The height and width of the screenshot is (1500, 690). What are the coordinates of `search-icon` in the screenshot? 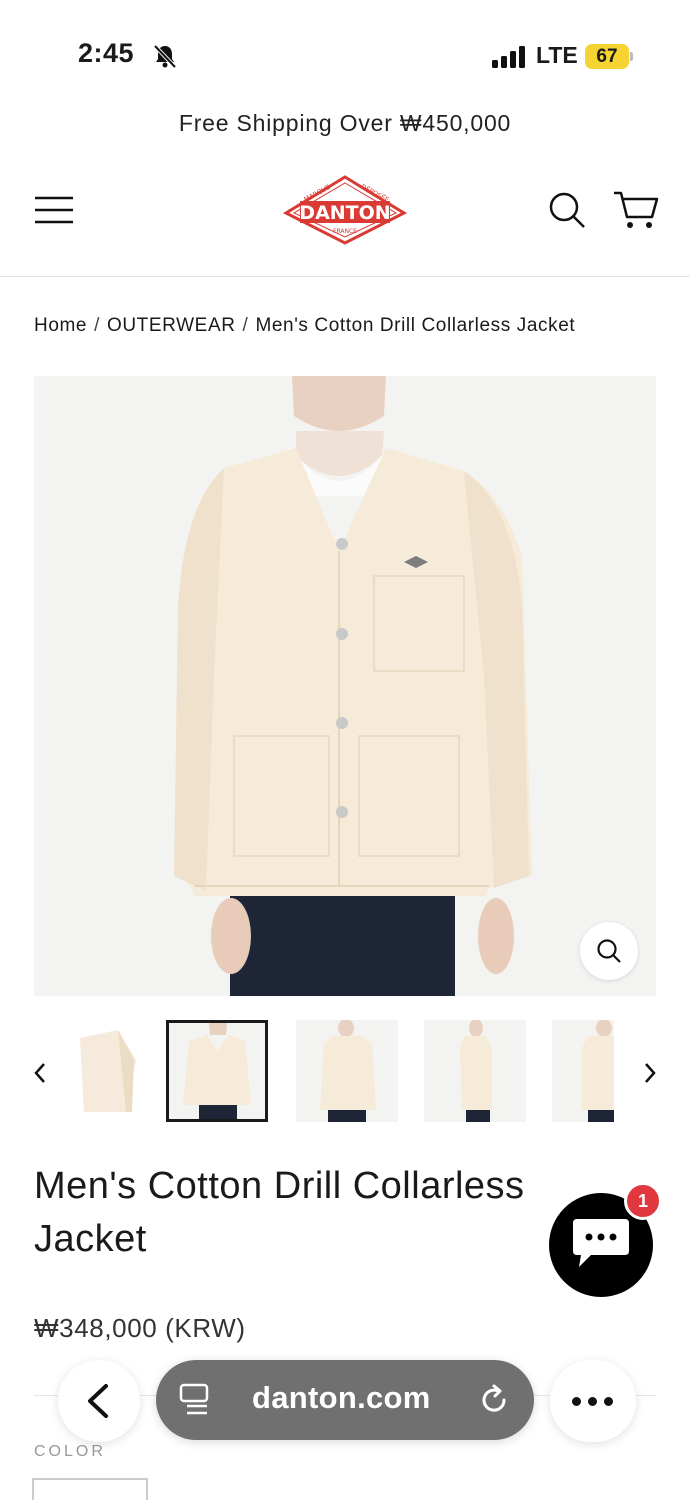 It's located at (567, 210).